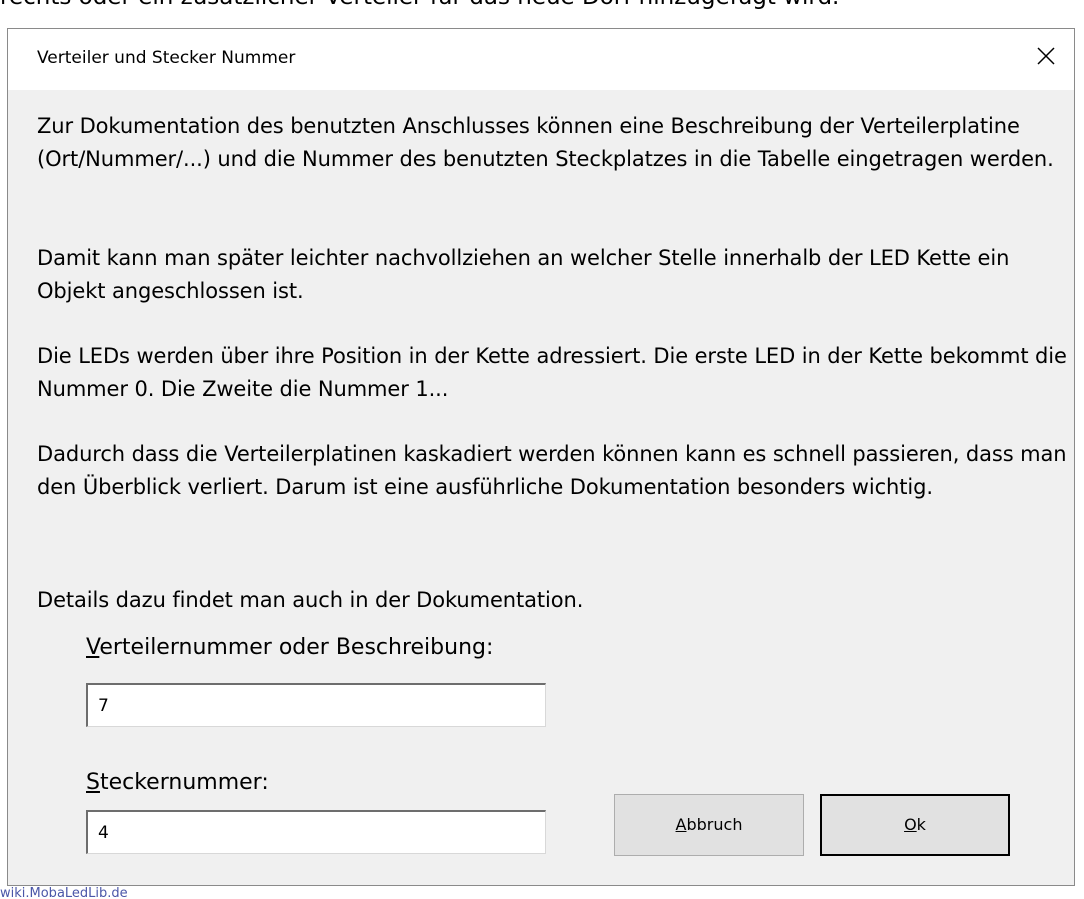 The height and width of the screenshot is (899, 1084). I want to click on ok-button-mnemonic: O, so click(910, 824).